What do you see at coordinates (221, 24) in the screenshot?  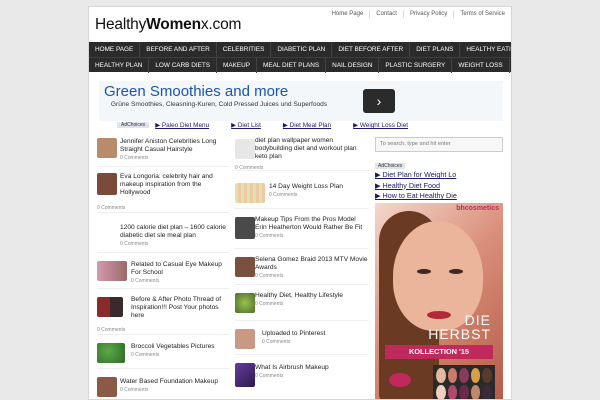 I see `logo-text-c: x.com` at bounding box center [221, 24].